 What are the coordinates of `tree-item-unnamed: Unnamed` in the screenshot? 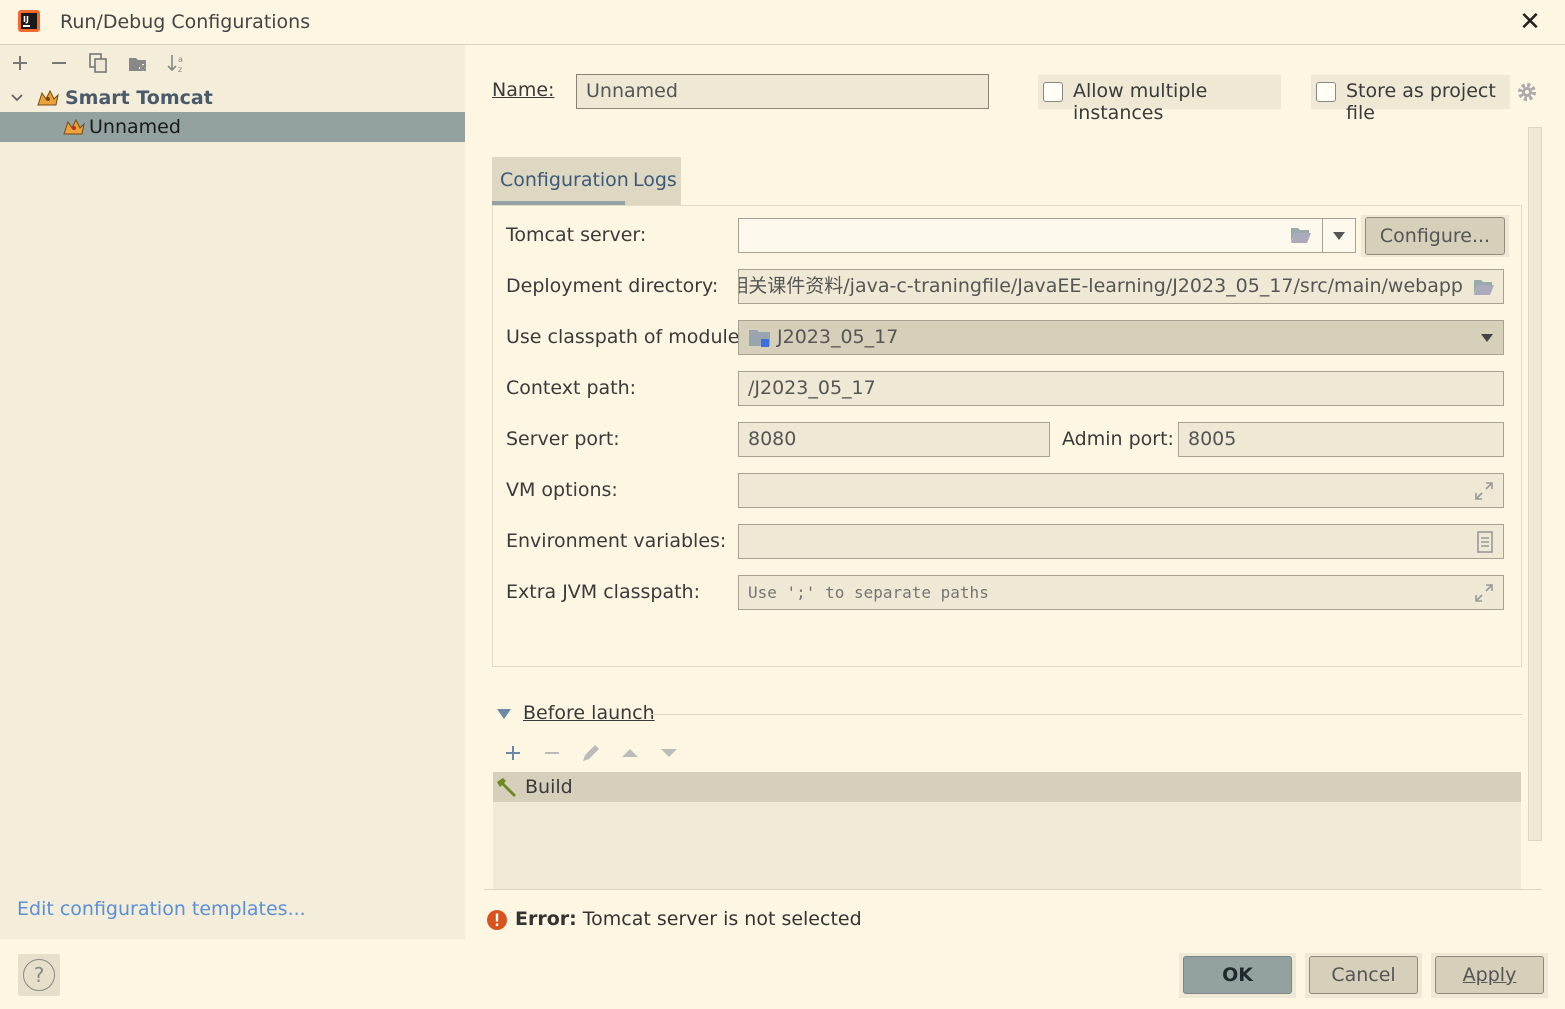 It's located at (232, 127).